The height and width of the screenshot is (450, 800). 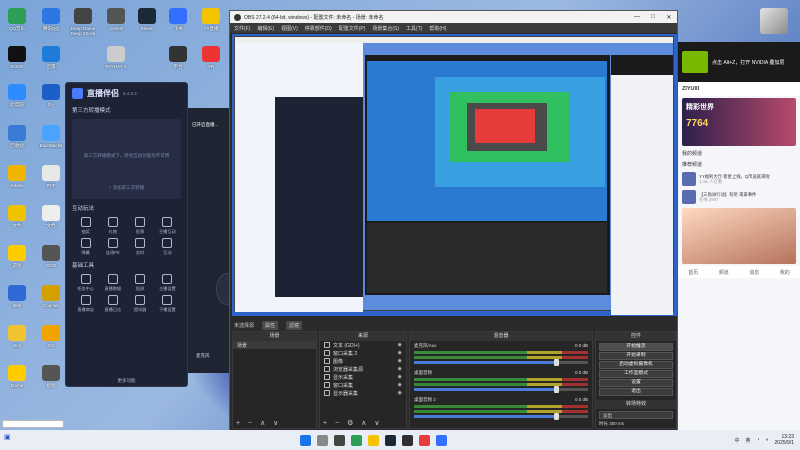 What do you see at coordinates (390, 440) in the screenshot?
I see `steam-icon` at bounding box center [390, 440].